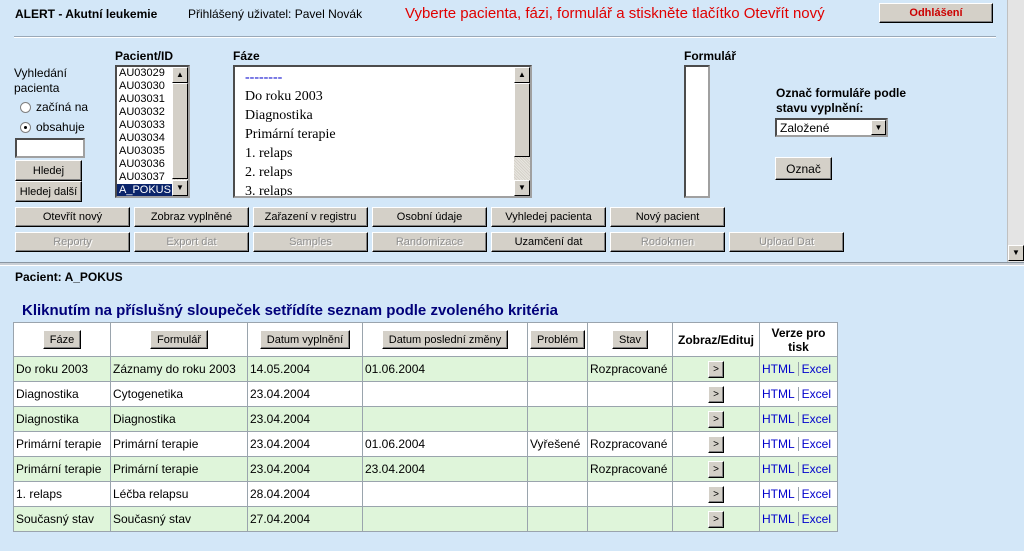  I want to click on action-button-row2-6: Upload Dat, so click(786, 242).